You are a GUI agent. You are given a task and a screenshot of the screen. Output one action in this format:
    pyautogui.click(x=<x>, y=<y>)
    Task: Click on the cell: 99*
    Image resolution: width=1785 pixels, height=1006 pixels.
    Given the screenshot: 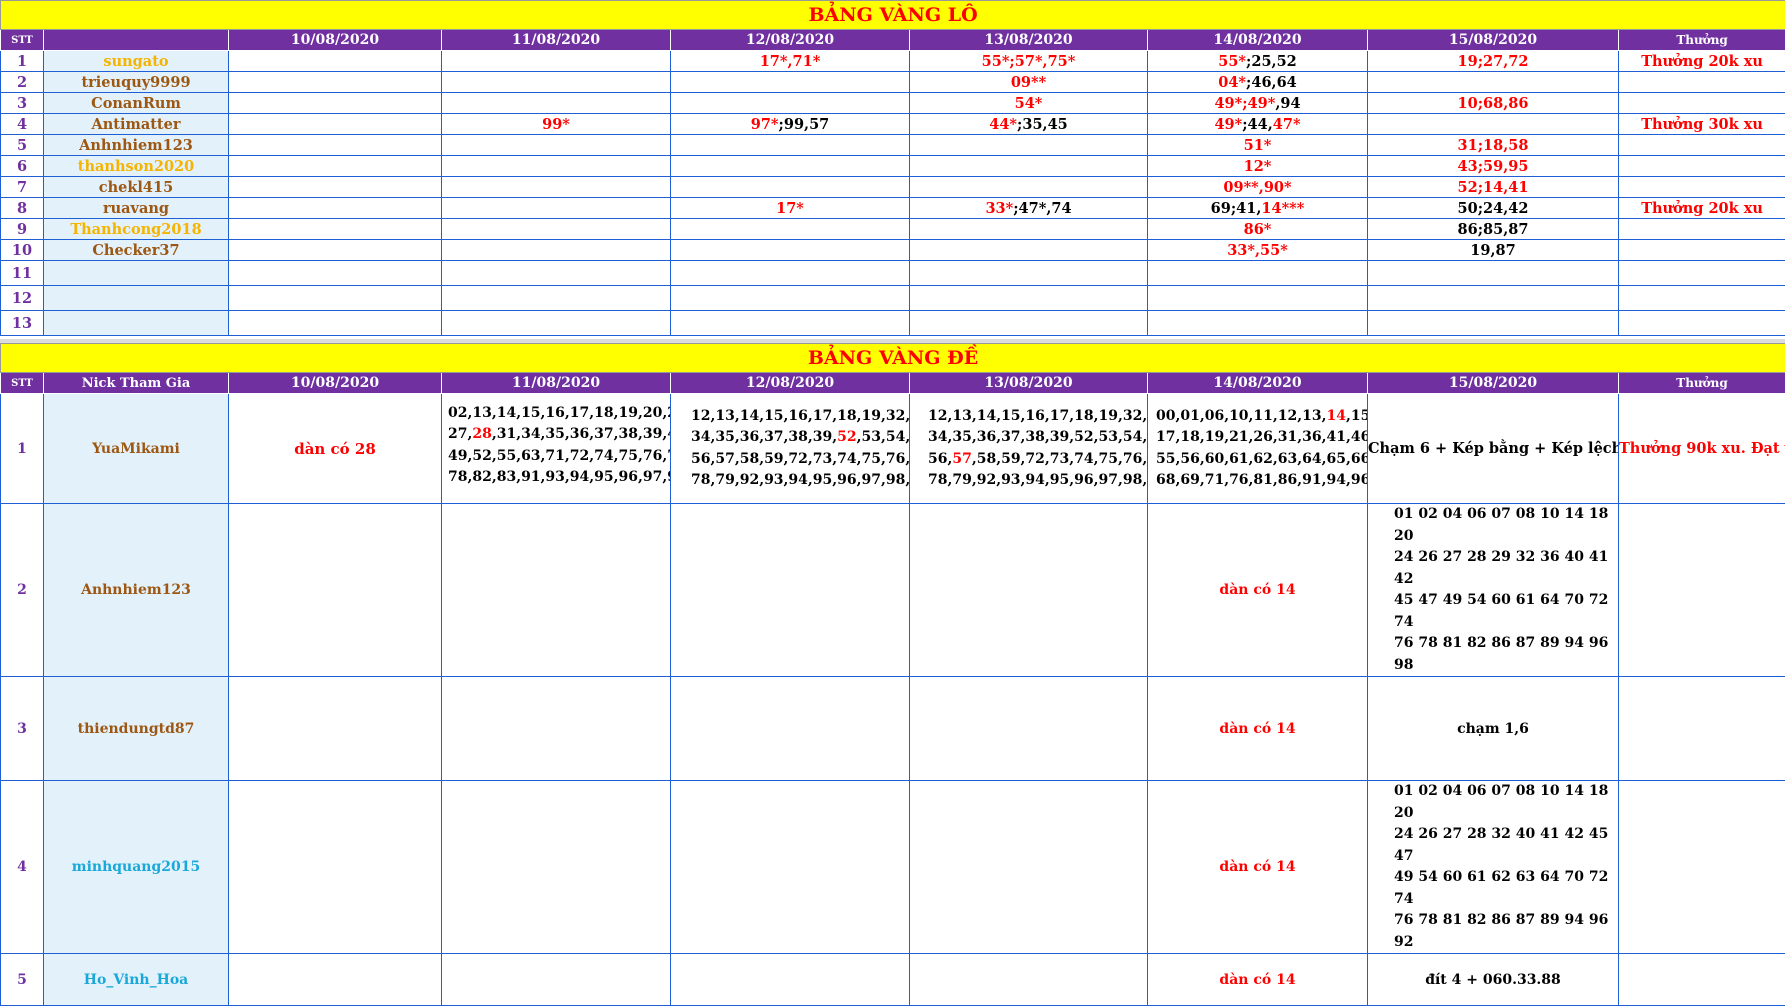 What is the action you would take?
    pyautogui.click(x=556, y=124)
    